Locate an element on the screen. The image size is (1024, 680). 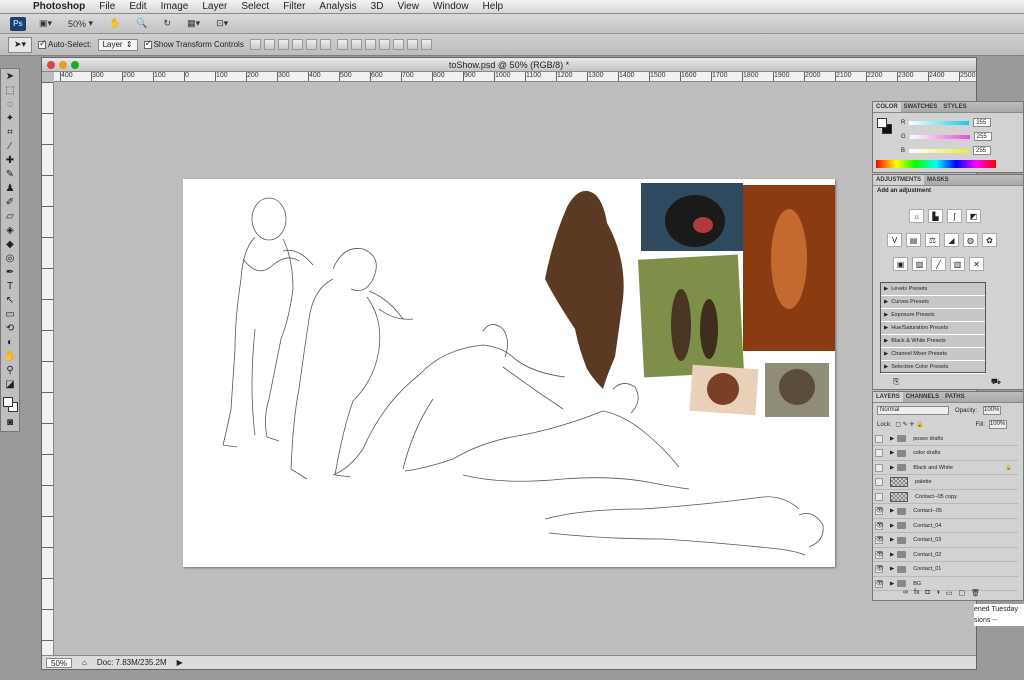
layer-row: ▶ color drafts is located at coordinates (945, 454).